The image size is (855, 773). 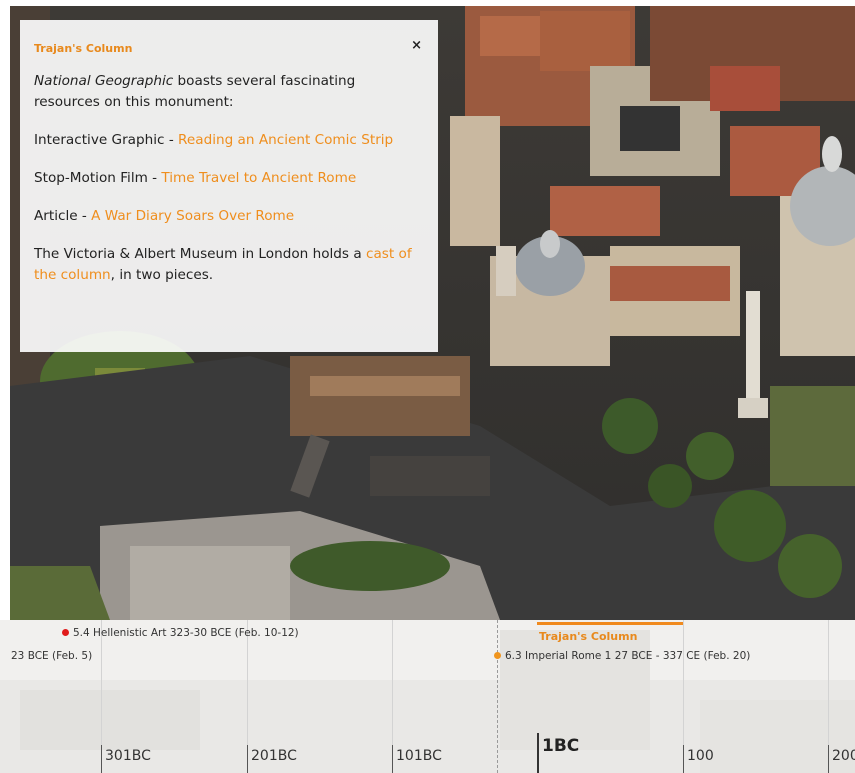 What do you see at coordinates (285, 140) in the screenshot?
I see `link-comic-strip: Reading an Ancient Comic Strip` at bounding box center [285, 140].